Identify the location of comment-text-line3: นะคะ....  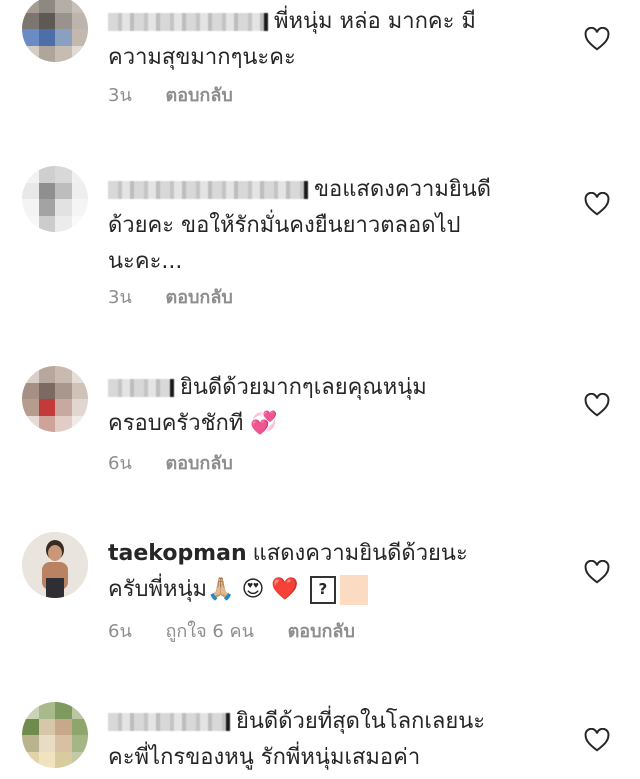
(145, 261).